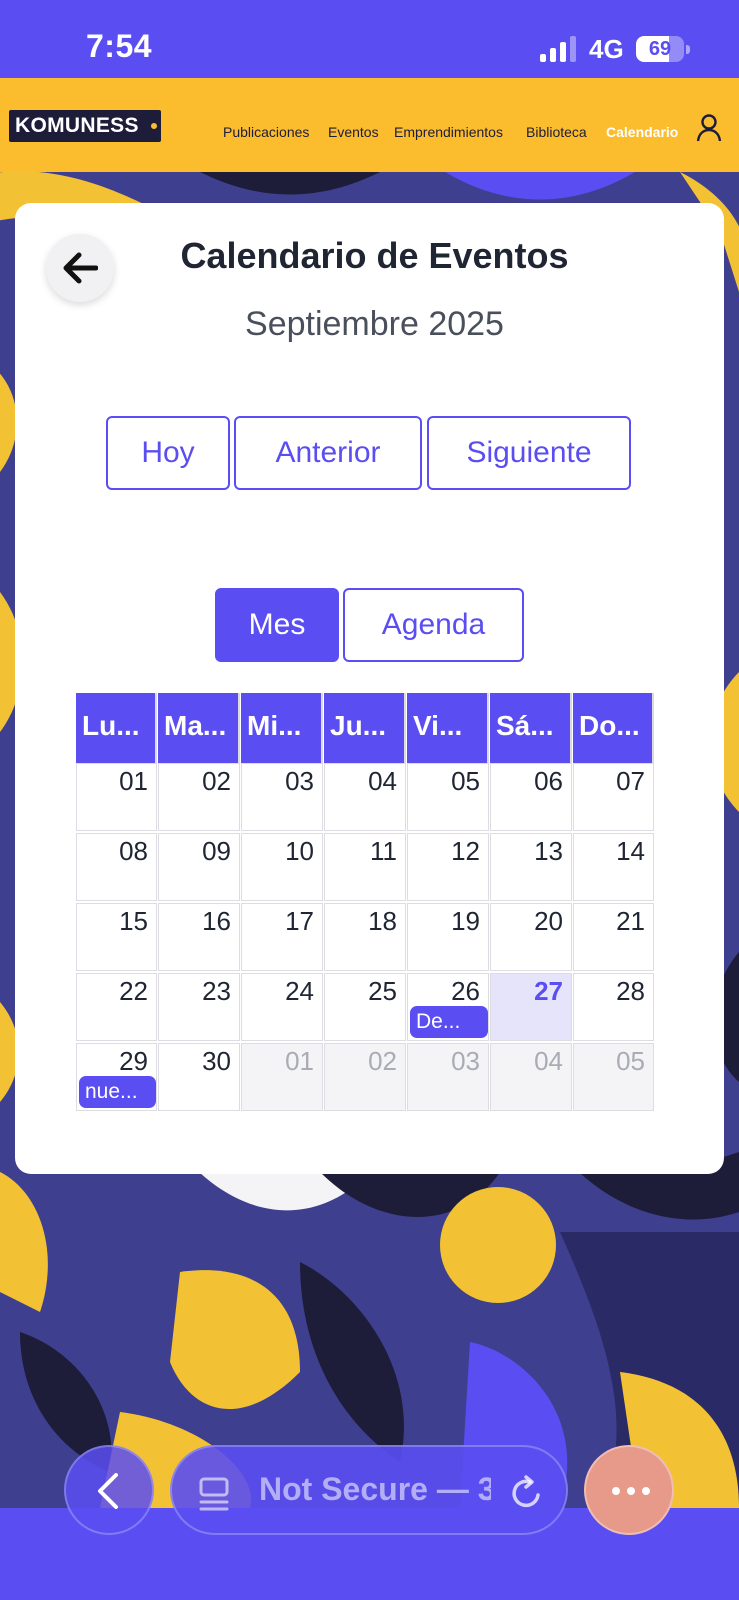  What do you see at coordinates (531, 1007) in the screenshot?
I see `calendar-day-today: 27` at bounding box center [531, 1007].